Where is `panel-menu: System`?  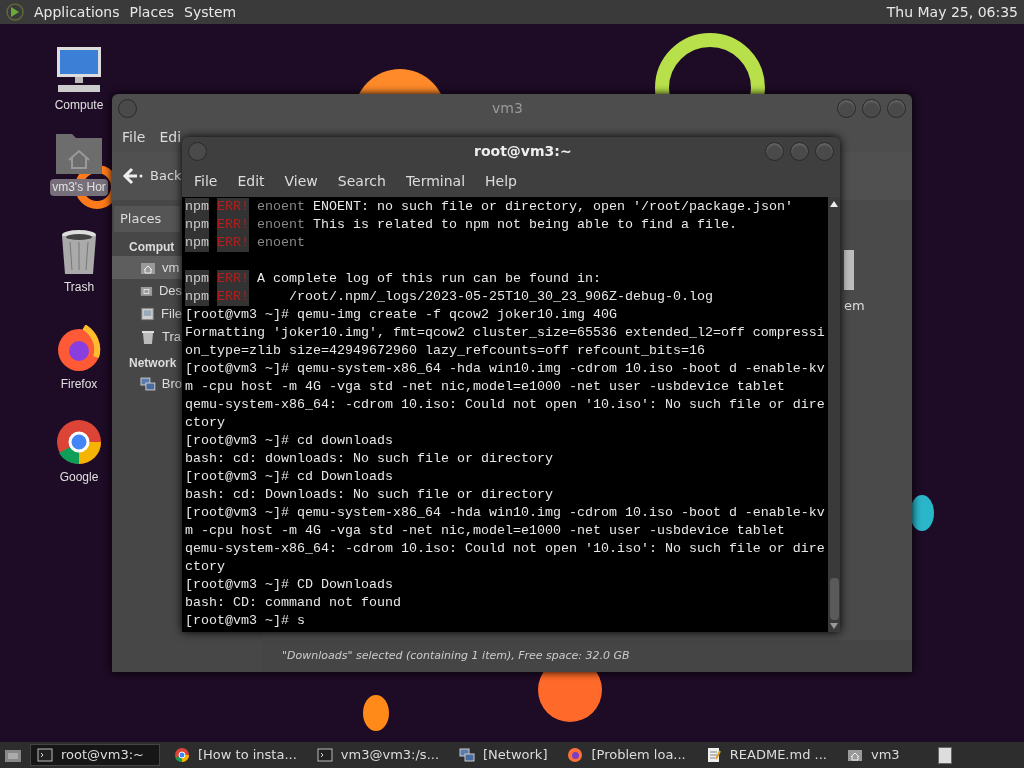 panel-menu: System is located at coordinates (210, 12).